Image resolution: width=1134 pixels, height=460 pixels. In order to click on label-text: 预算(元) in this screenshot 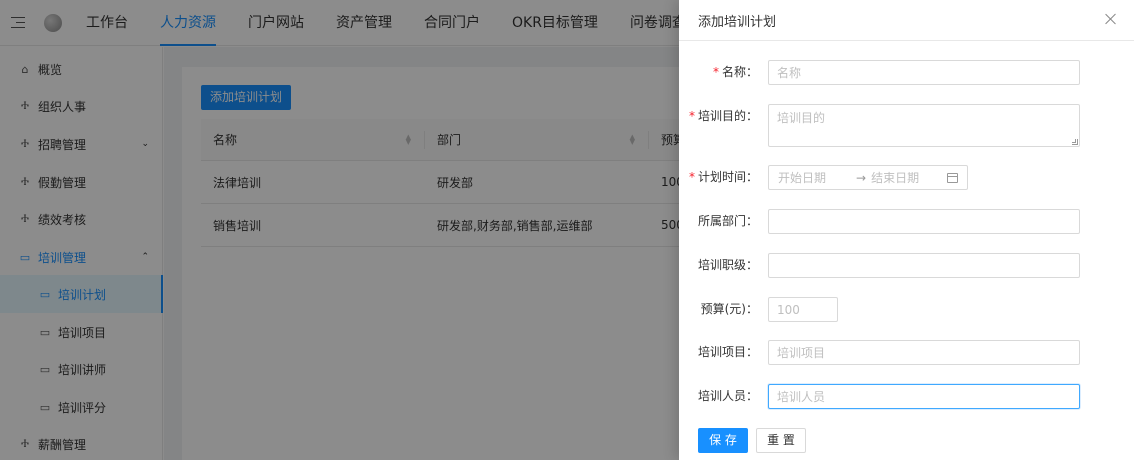, I will do `click(723, 309)`.